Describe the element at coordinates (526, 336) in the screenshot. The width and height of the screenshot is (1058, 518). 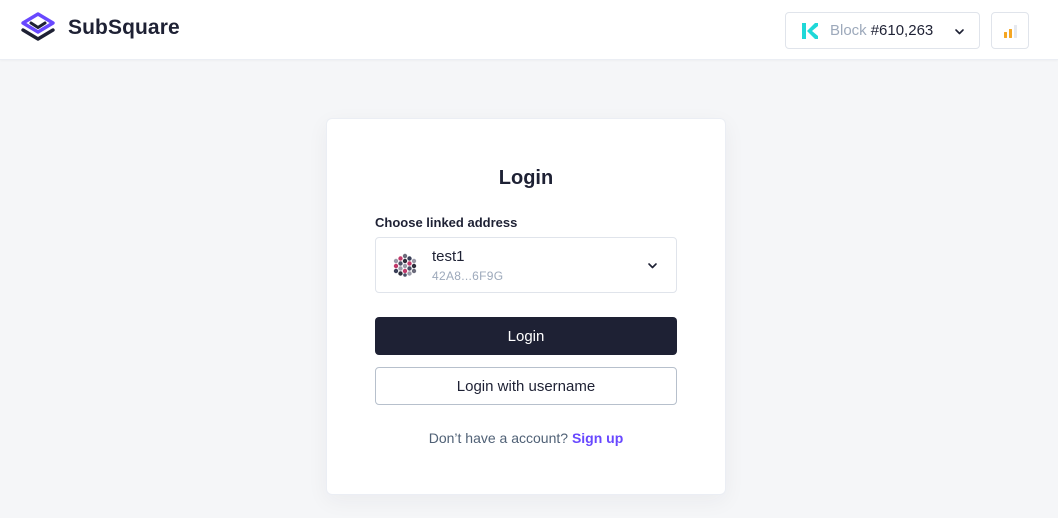
I see `login-button: Login` at that location.